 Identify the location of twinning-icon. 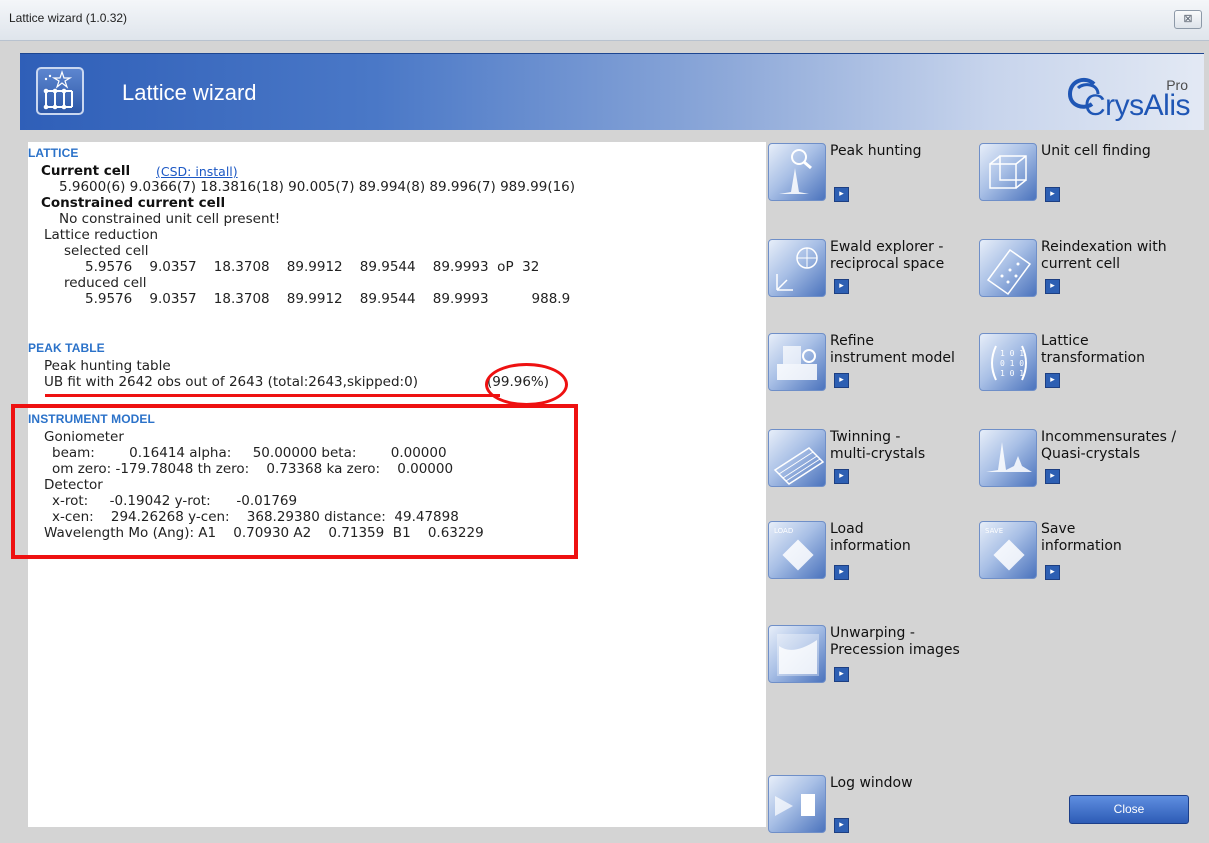
(797, 458).